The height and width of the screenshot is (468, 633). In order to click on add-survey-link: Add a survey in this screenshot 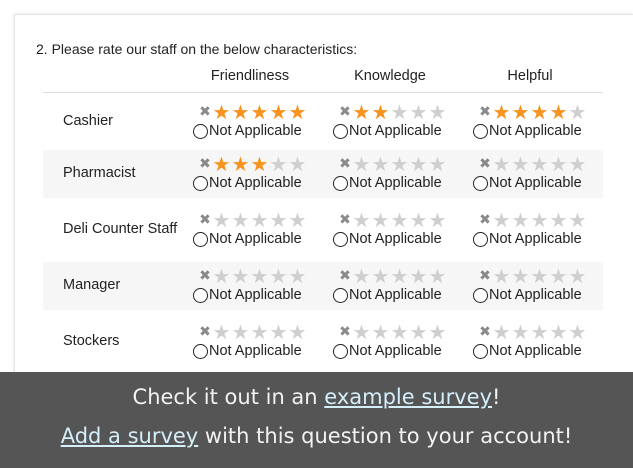, I will do `click(130, 436)`.